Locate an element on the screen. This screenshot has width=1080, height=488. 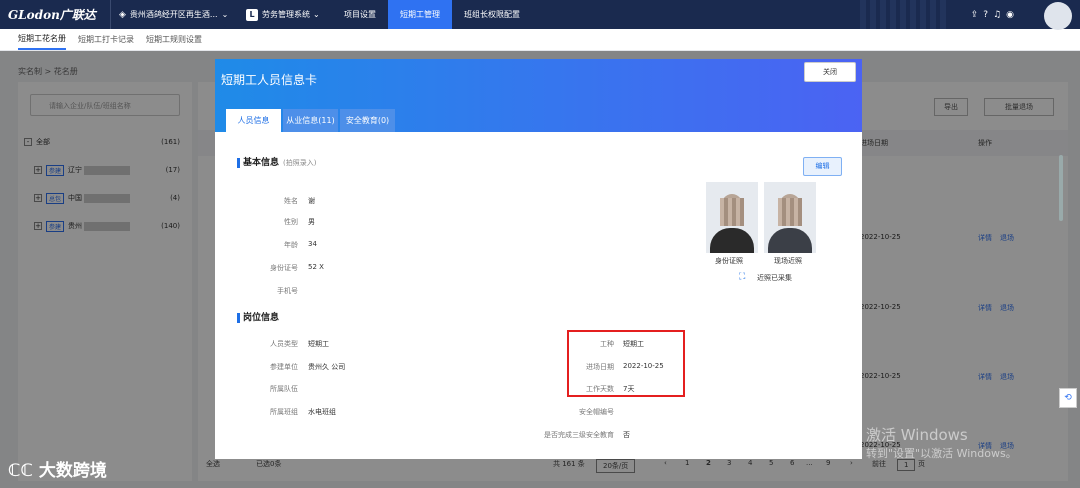
face-status: 近照已采集 is located at coordinates (774, 278).